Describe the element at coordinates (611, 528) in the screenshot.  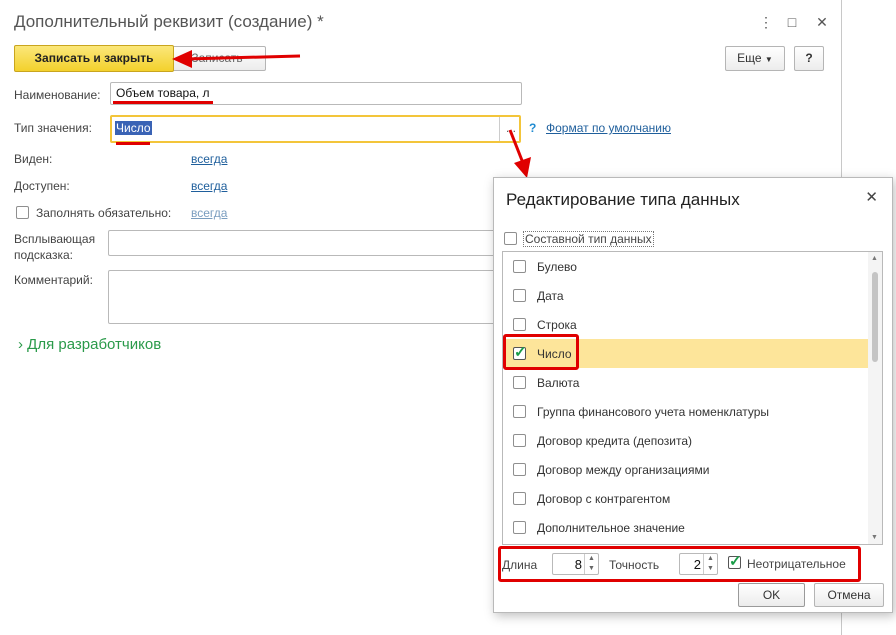
I see `type-label: Дополнительное значение` at that location.